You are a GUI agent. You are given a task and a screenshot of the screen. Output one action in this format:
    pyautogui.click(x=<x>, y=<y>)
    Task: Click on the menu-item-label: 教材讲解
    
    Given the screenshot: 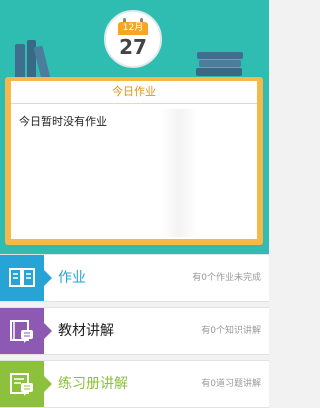 What is the action you would take?
    pyautogui.click(x=86, y=331)
    